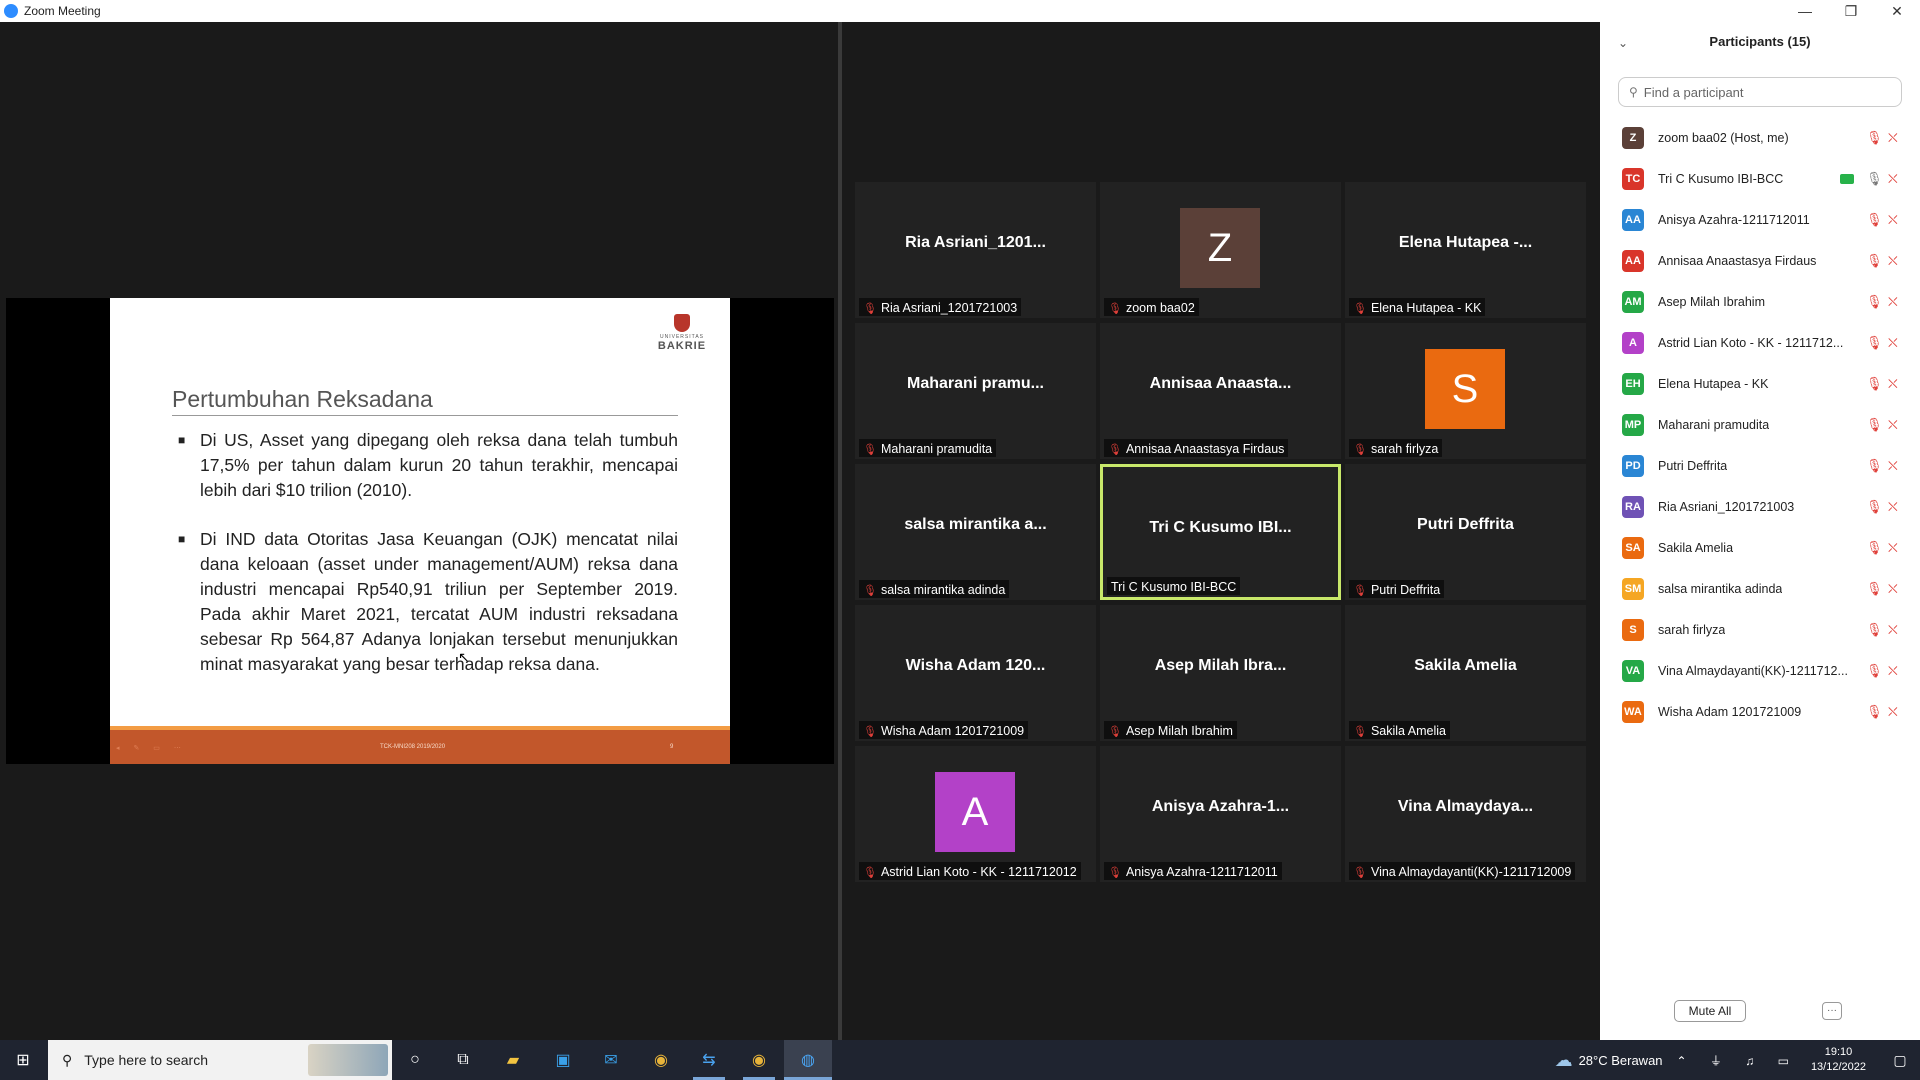 The image size is (1920, 1080). Describe the element at coordinates (563, 1060) in the screenshot. I see `store-icon: ▣` at that location.